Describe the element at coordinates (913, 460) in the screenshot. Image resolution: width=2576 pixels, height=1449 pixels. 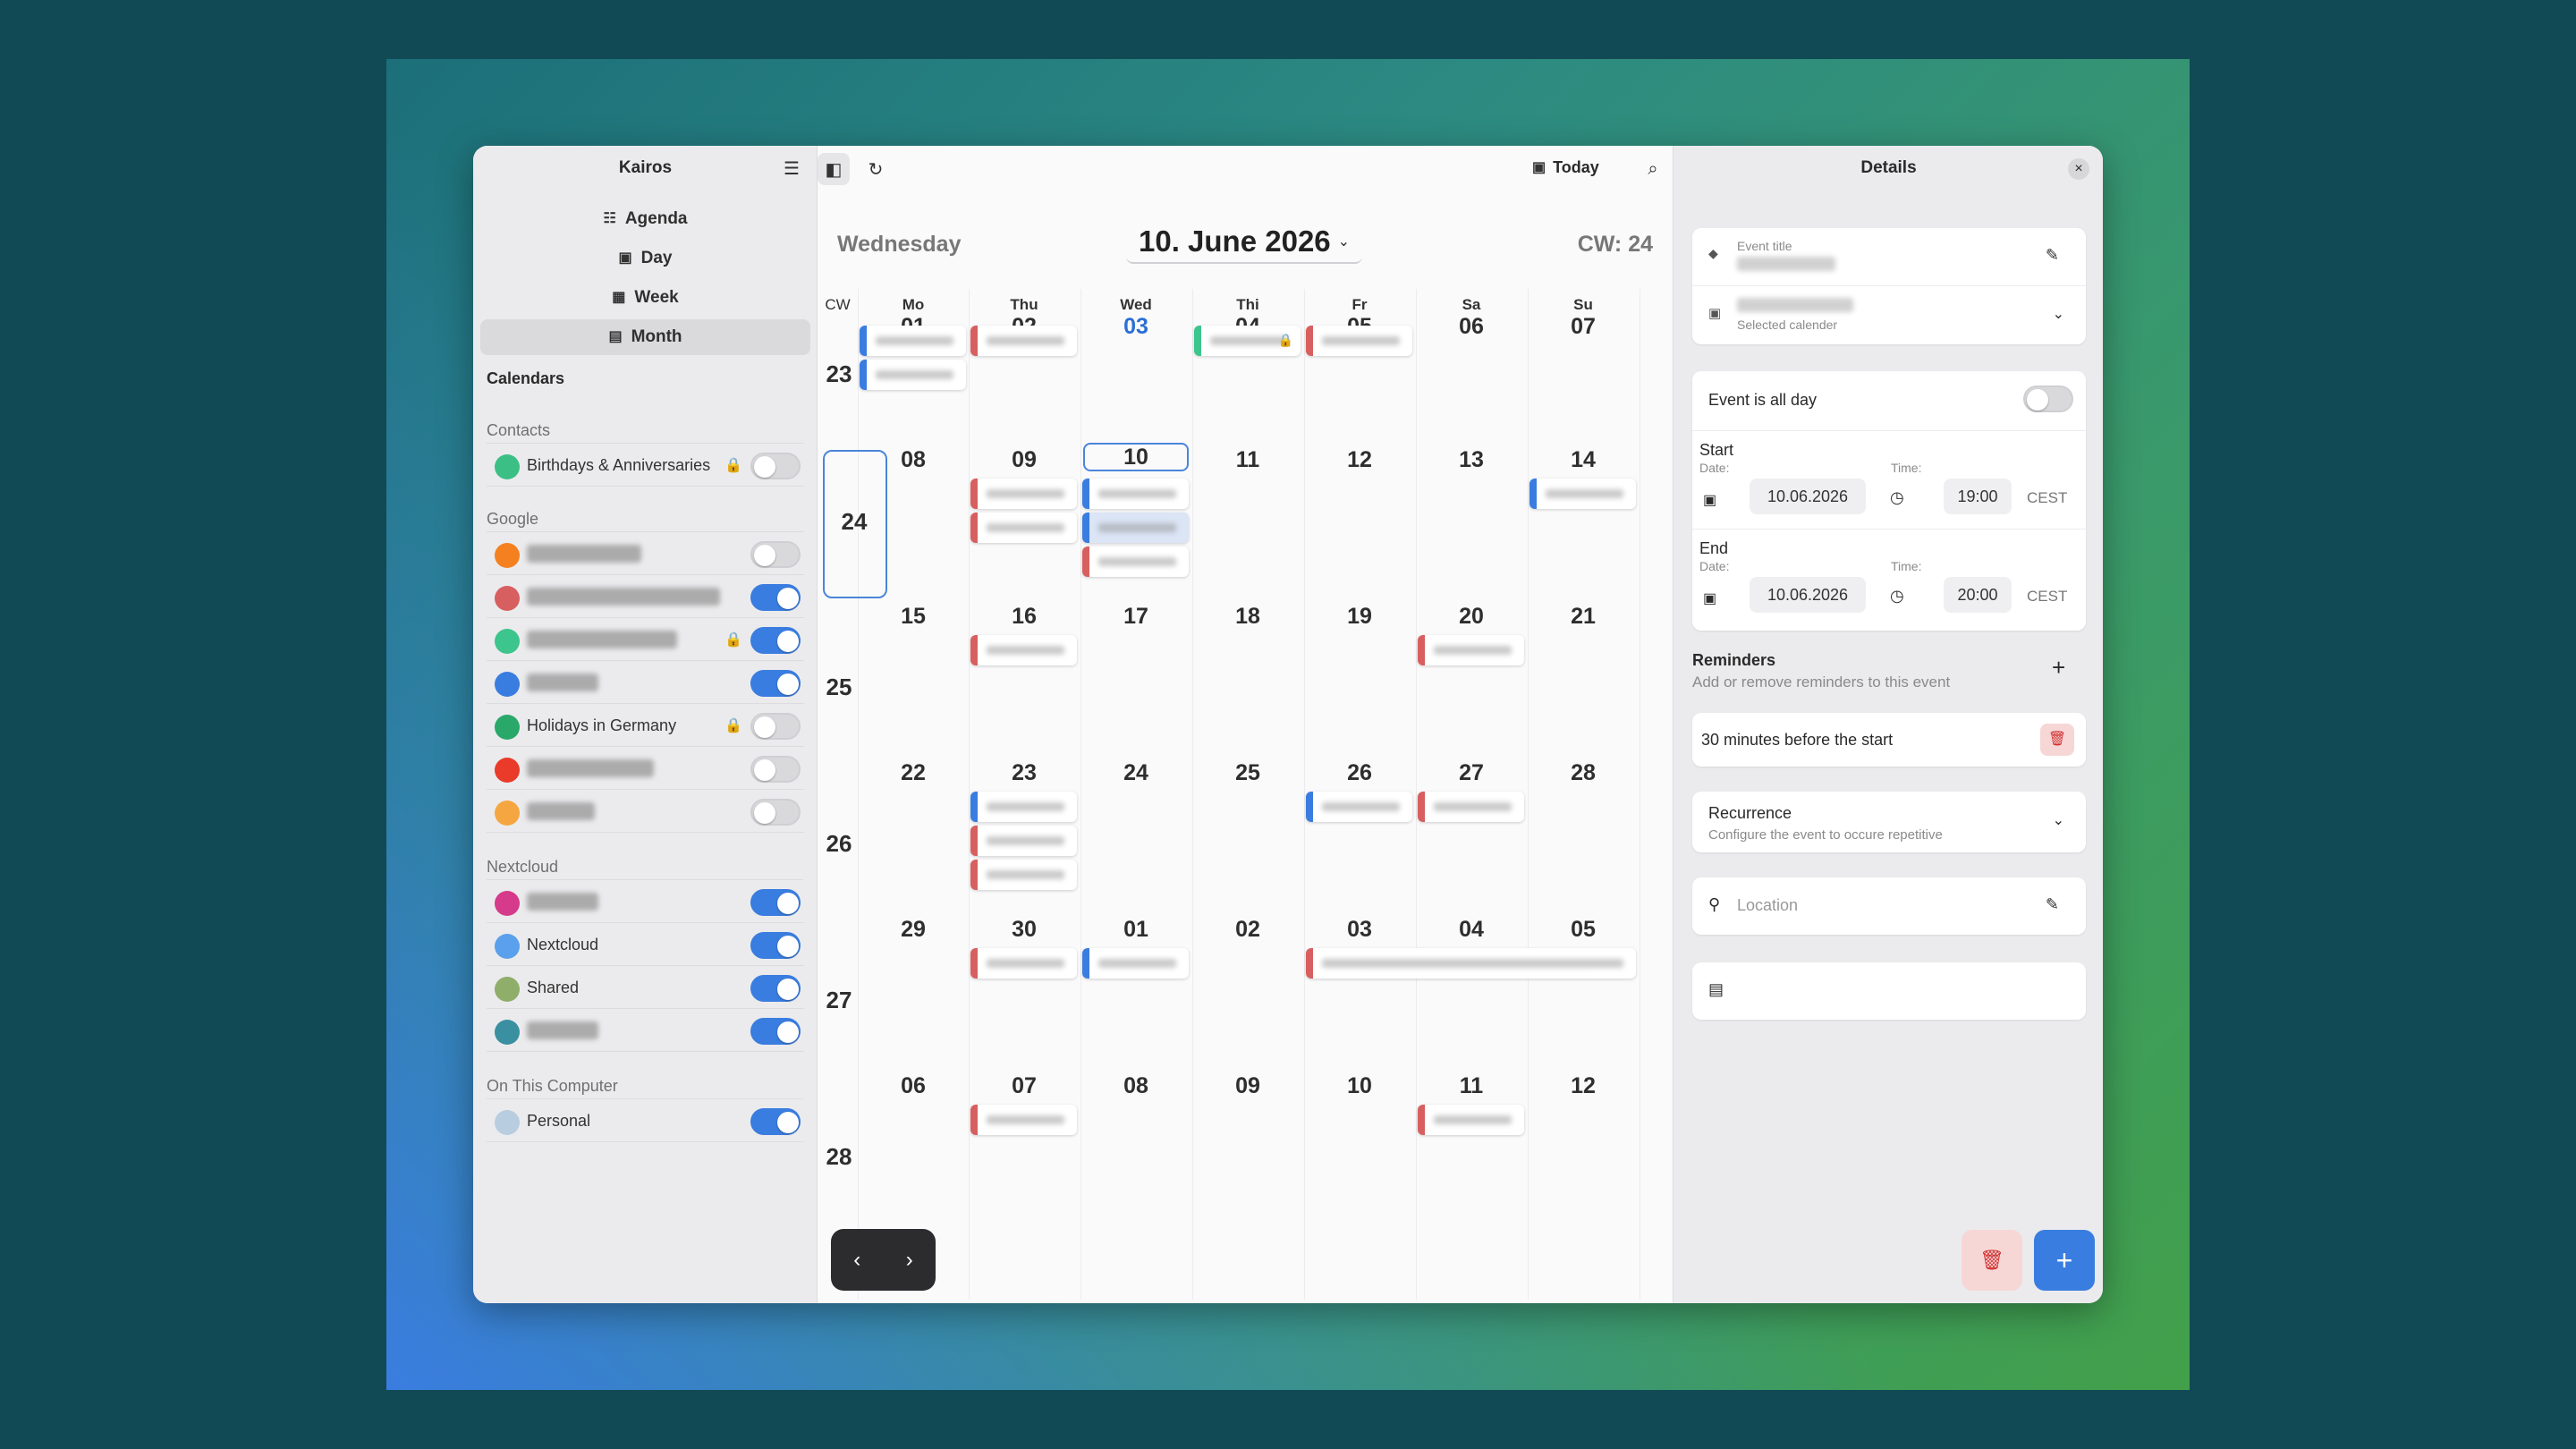
I see `day-number: 08` at that location.